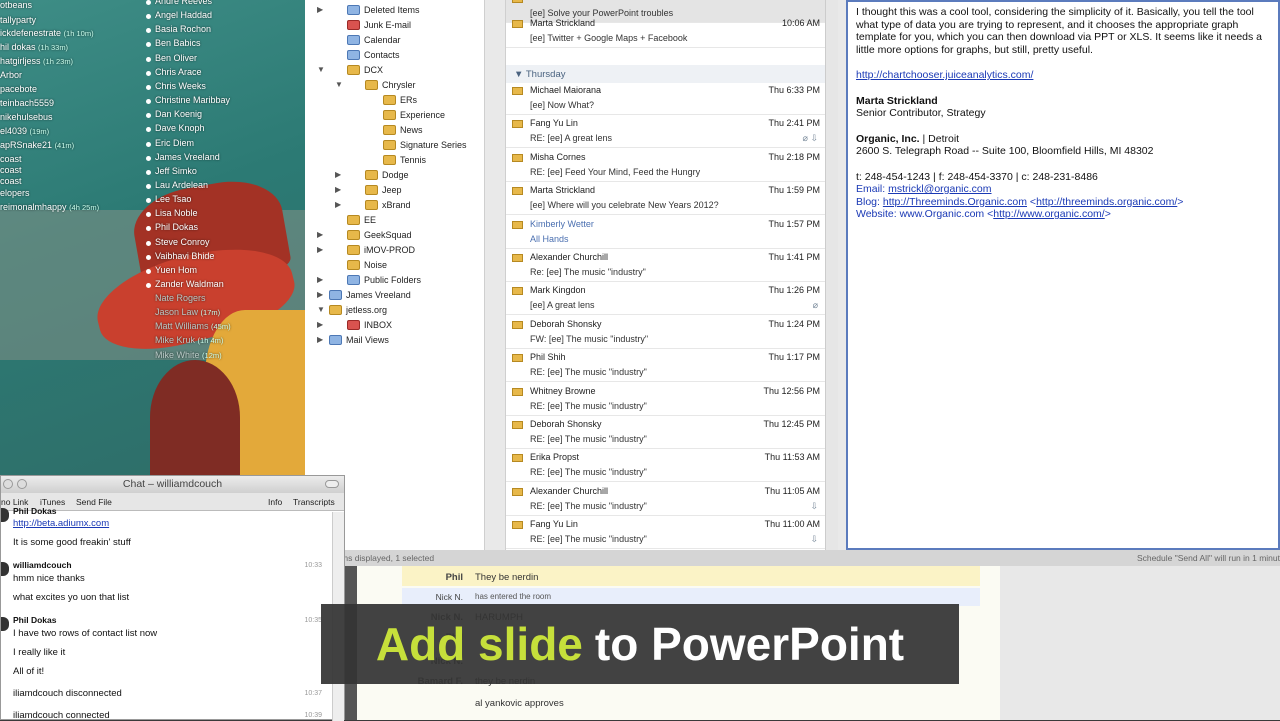 The image size is (1280, 721). Describe the element at coordinates (172, 484) in the screenshot. I see `chat-title-bar: Chat – williamdcouch` at that location.